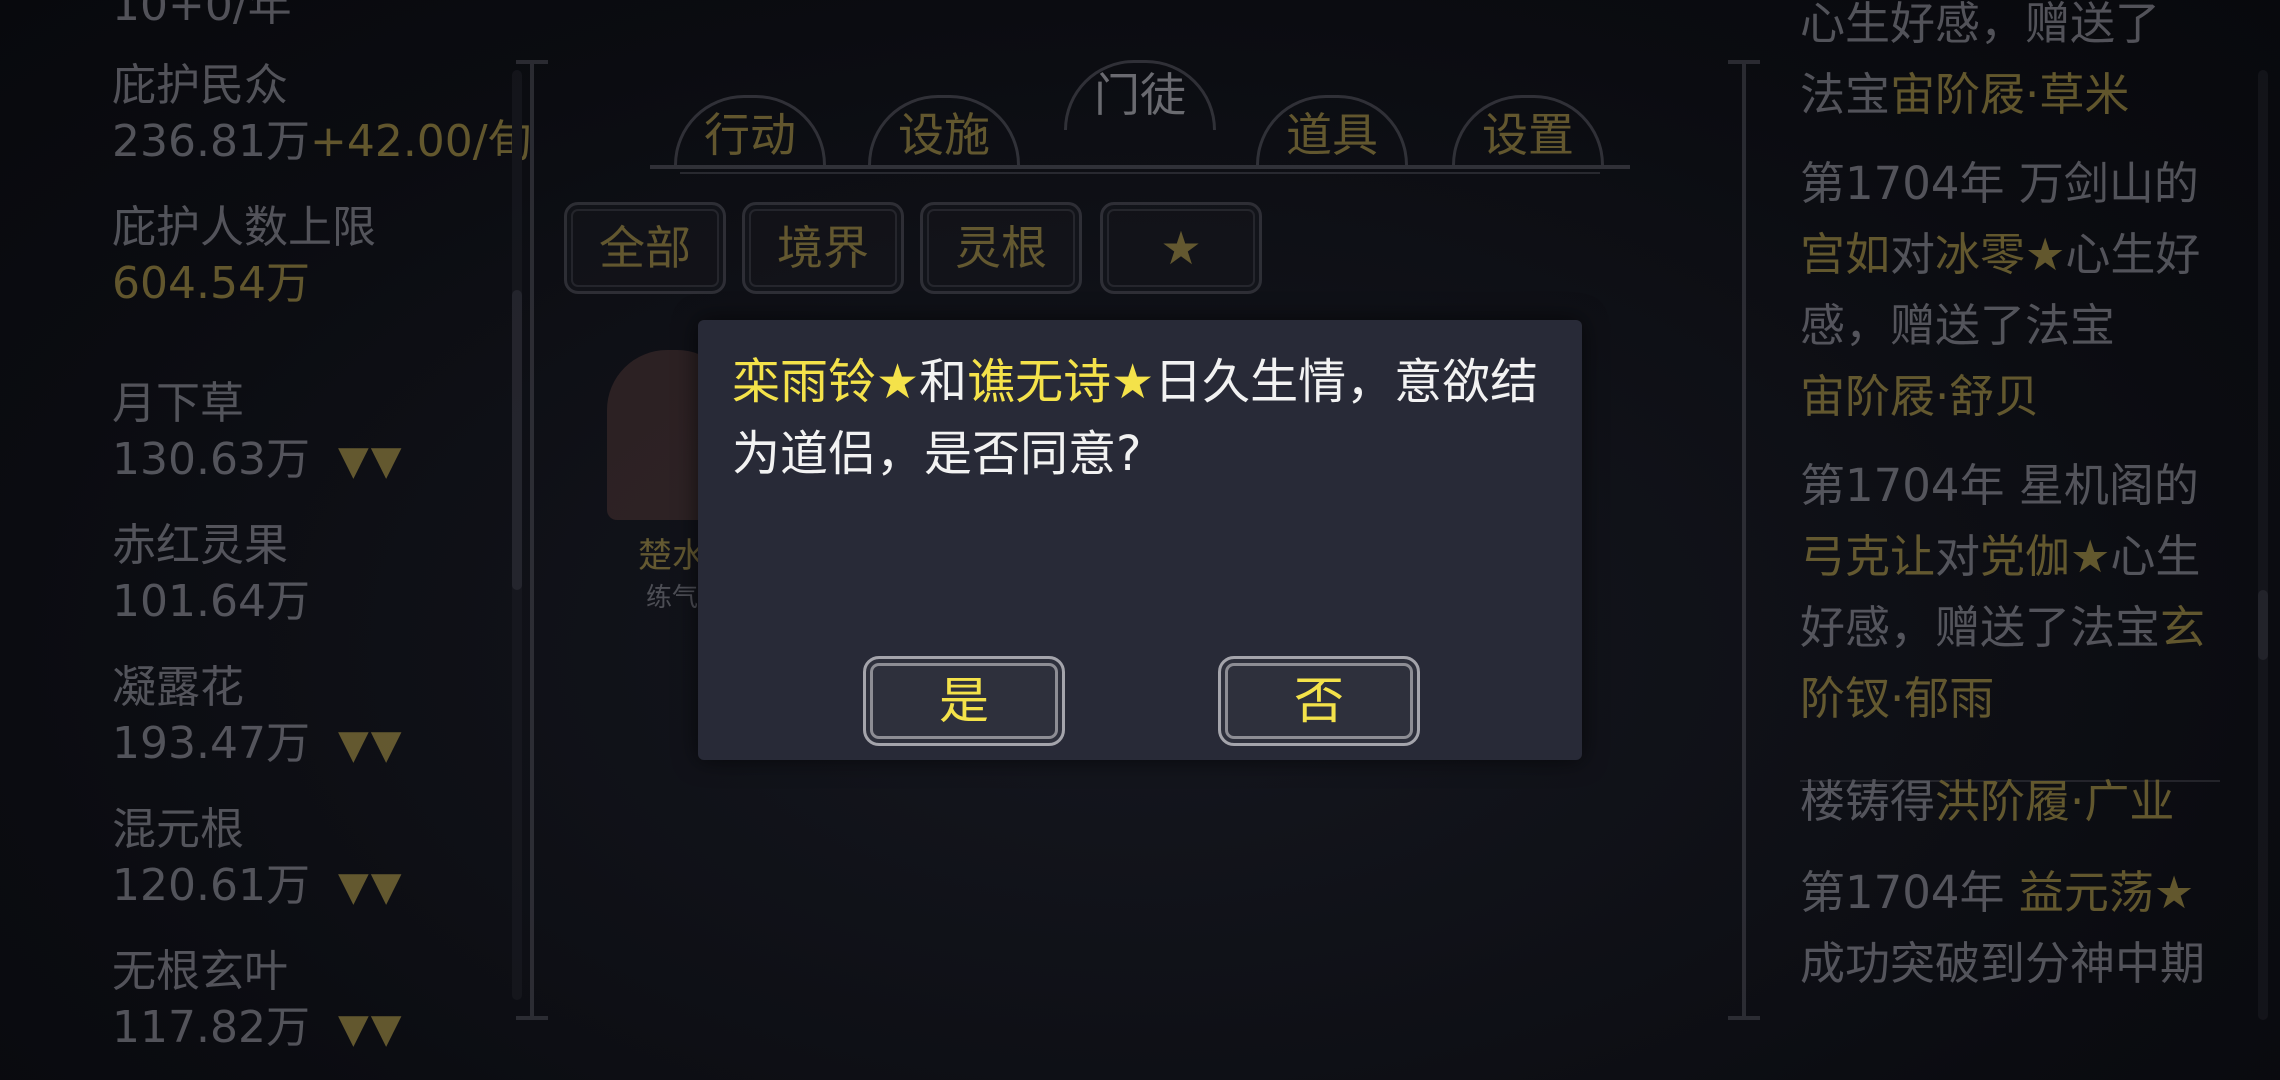 The width and height of the screenshot is (2280, 1080). I want to click on dialog-and: 和, so click(943, 382).